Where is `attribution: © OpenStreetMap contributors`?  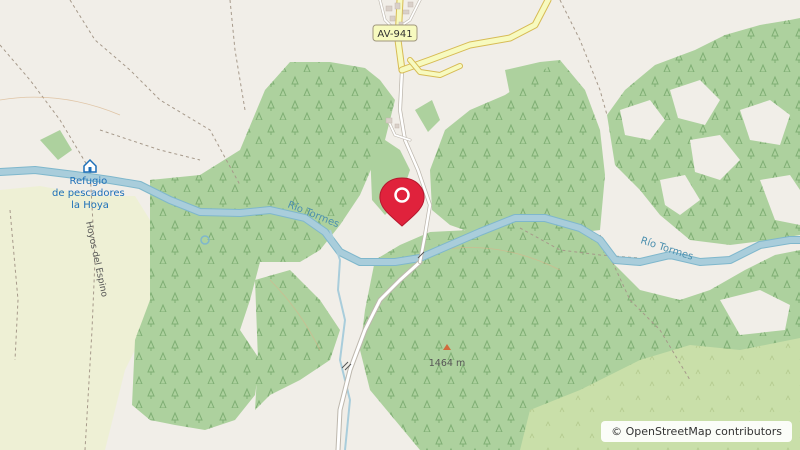 attribution: © OpenStreetMap contributors is located at coordinates (696, 431).